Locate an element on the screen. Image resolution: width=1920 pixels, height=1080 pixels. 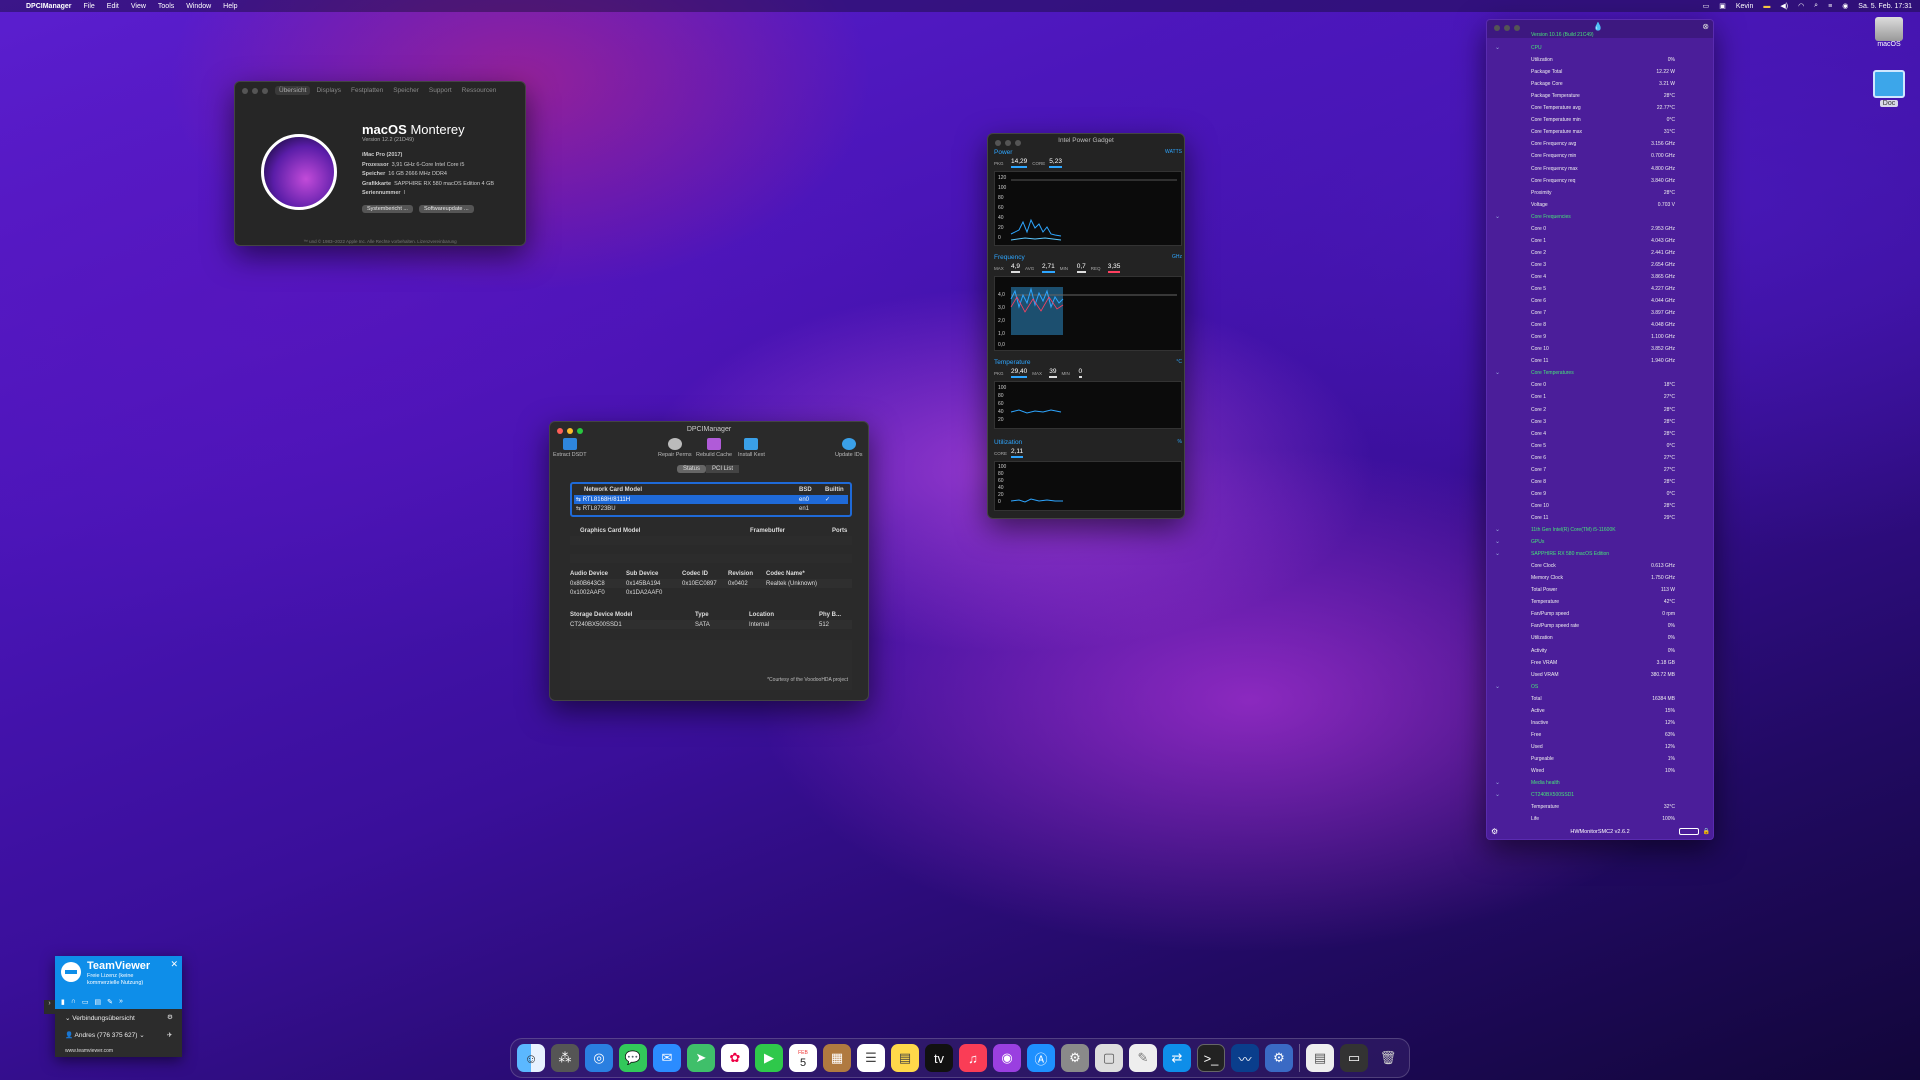
contacts-icon: ▦ is located at coordinates (837, 1058).